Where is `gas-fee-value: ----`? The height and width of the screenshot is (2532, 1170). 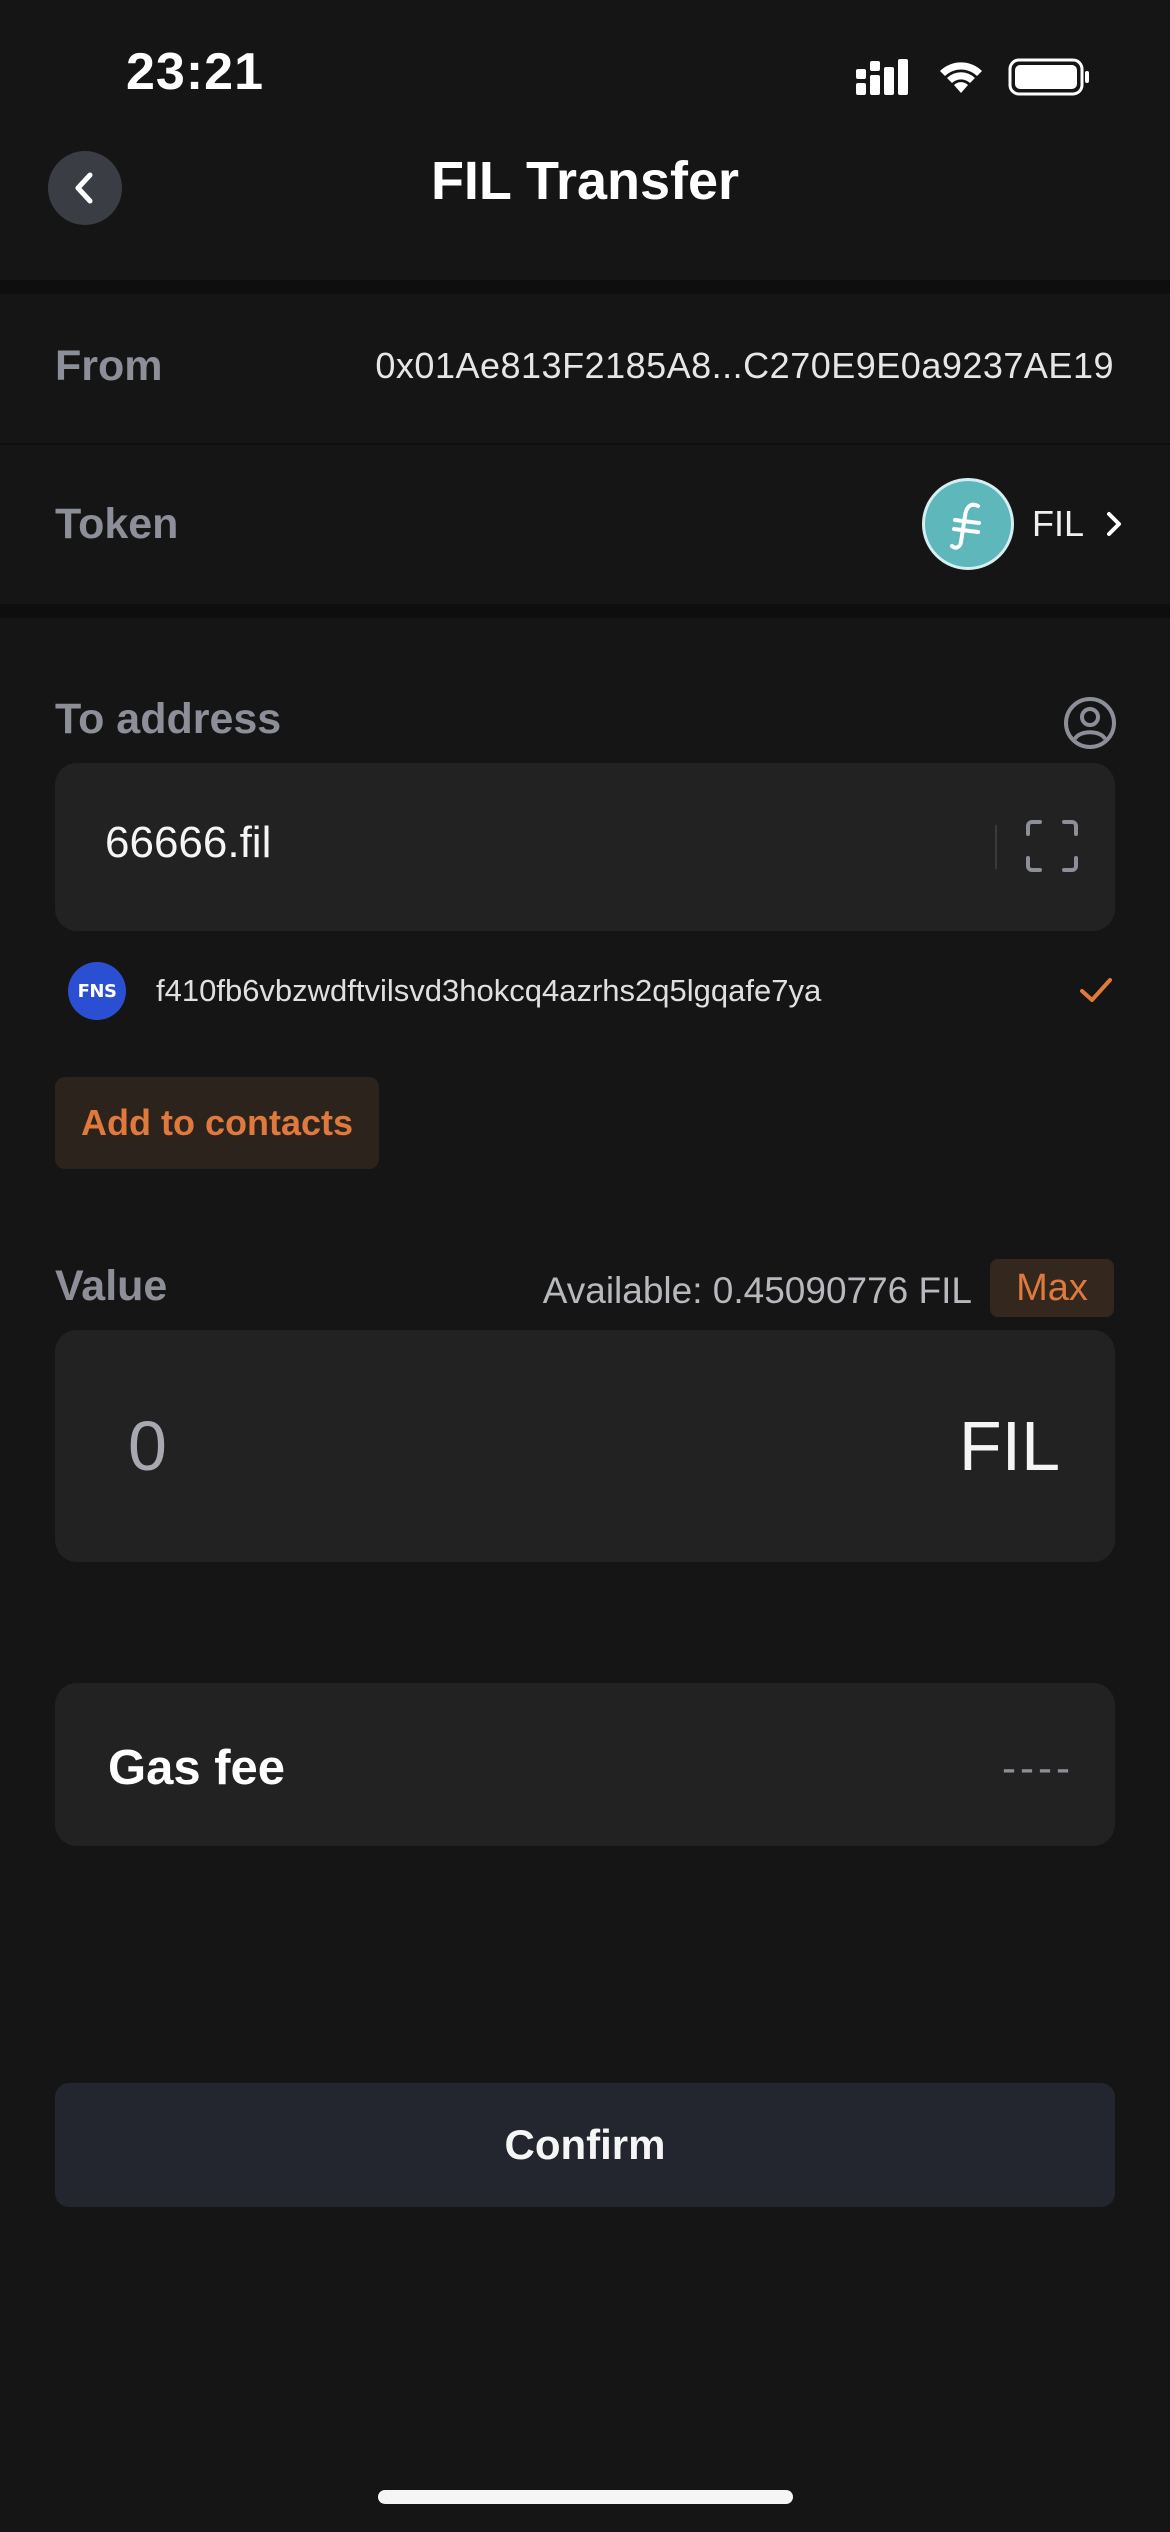 gas-fee-value: ---- is located at coordinates (1038, 1767).